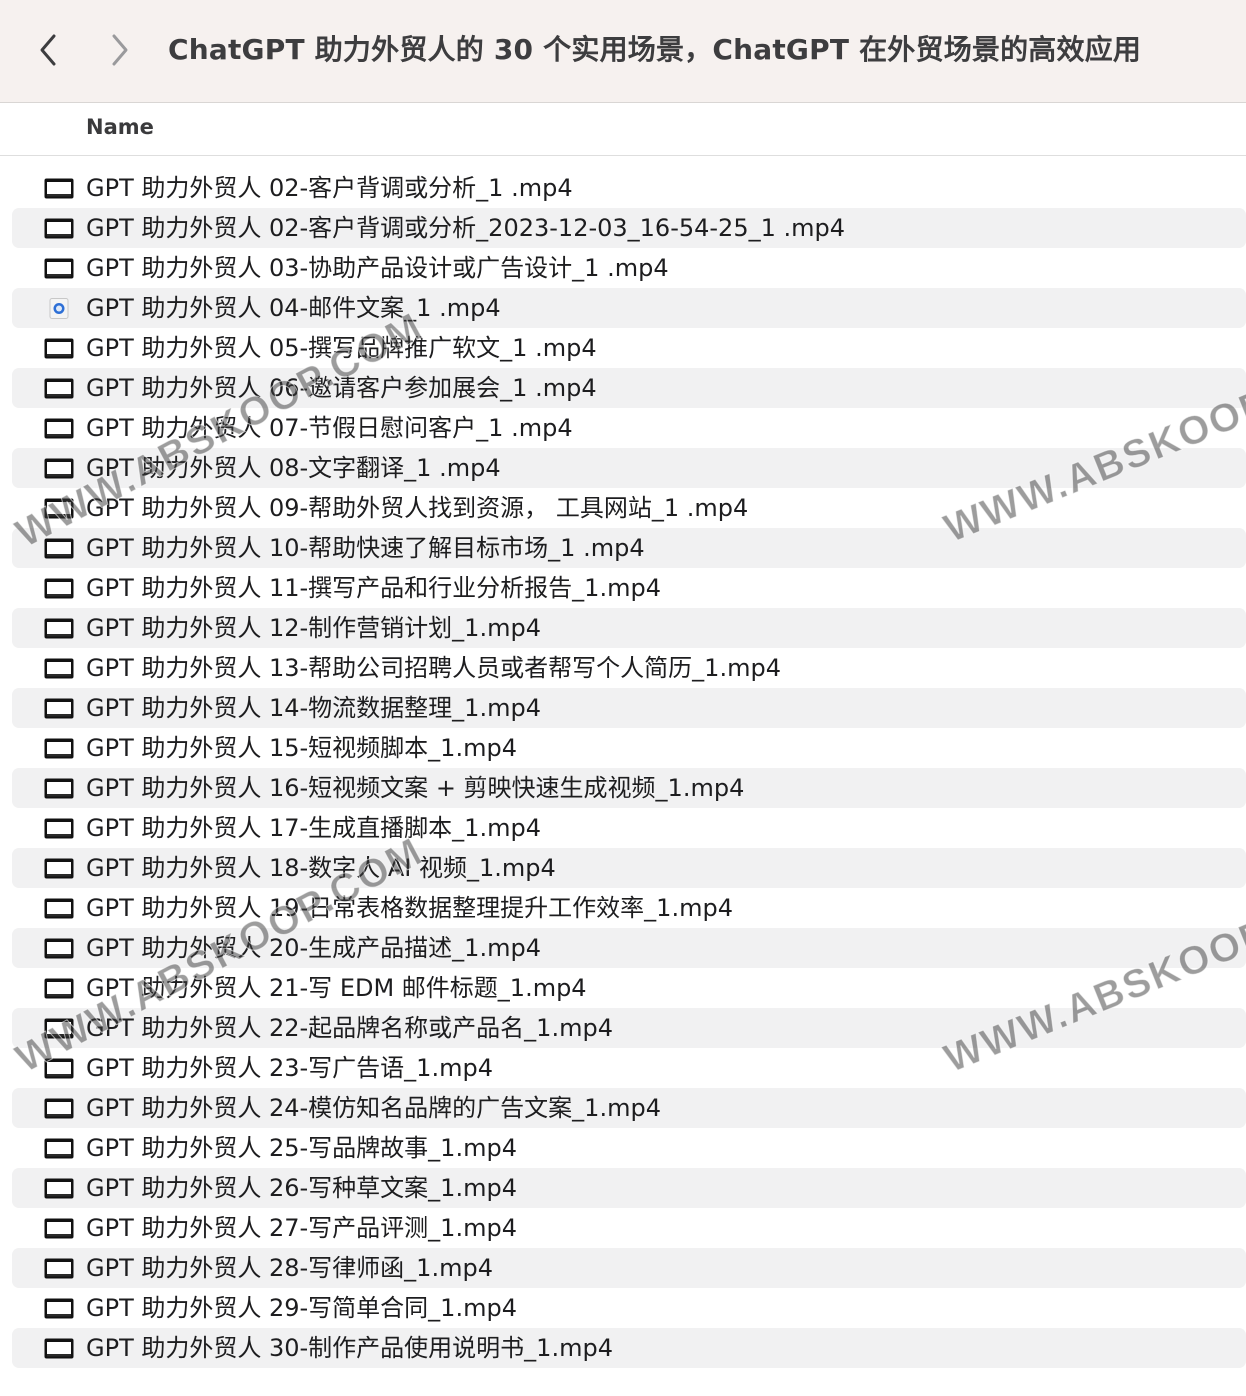 This screenshot has width=1246, height=1396. Describe the element at coordinates (293, 468) in the screenshot. I see `file-name: GPT 助力外贸人 08-文字翻译_1 .mp4` at that location.